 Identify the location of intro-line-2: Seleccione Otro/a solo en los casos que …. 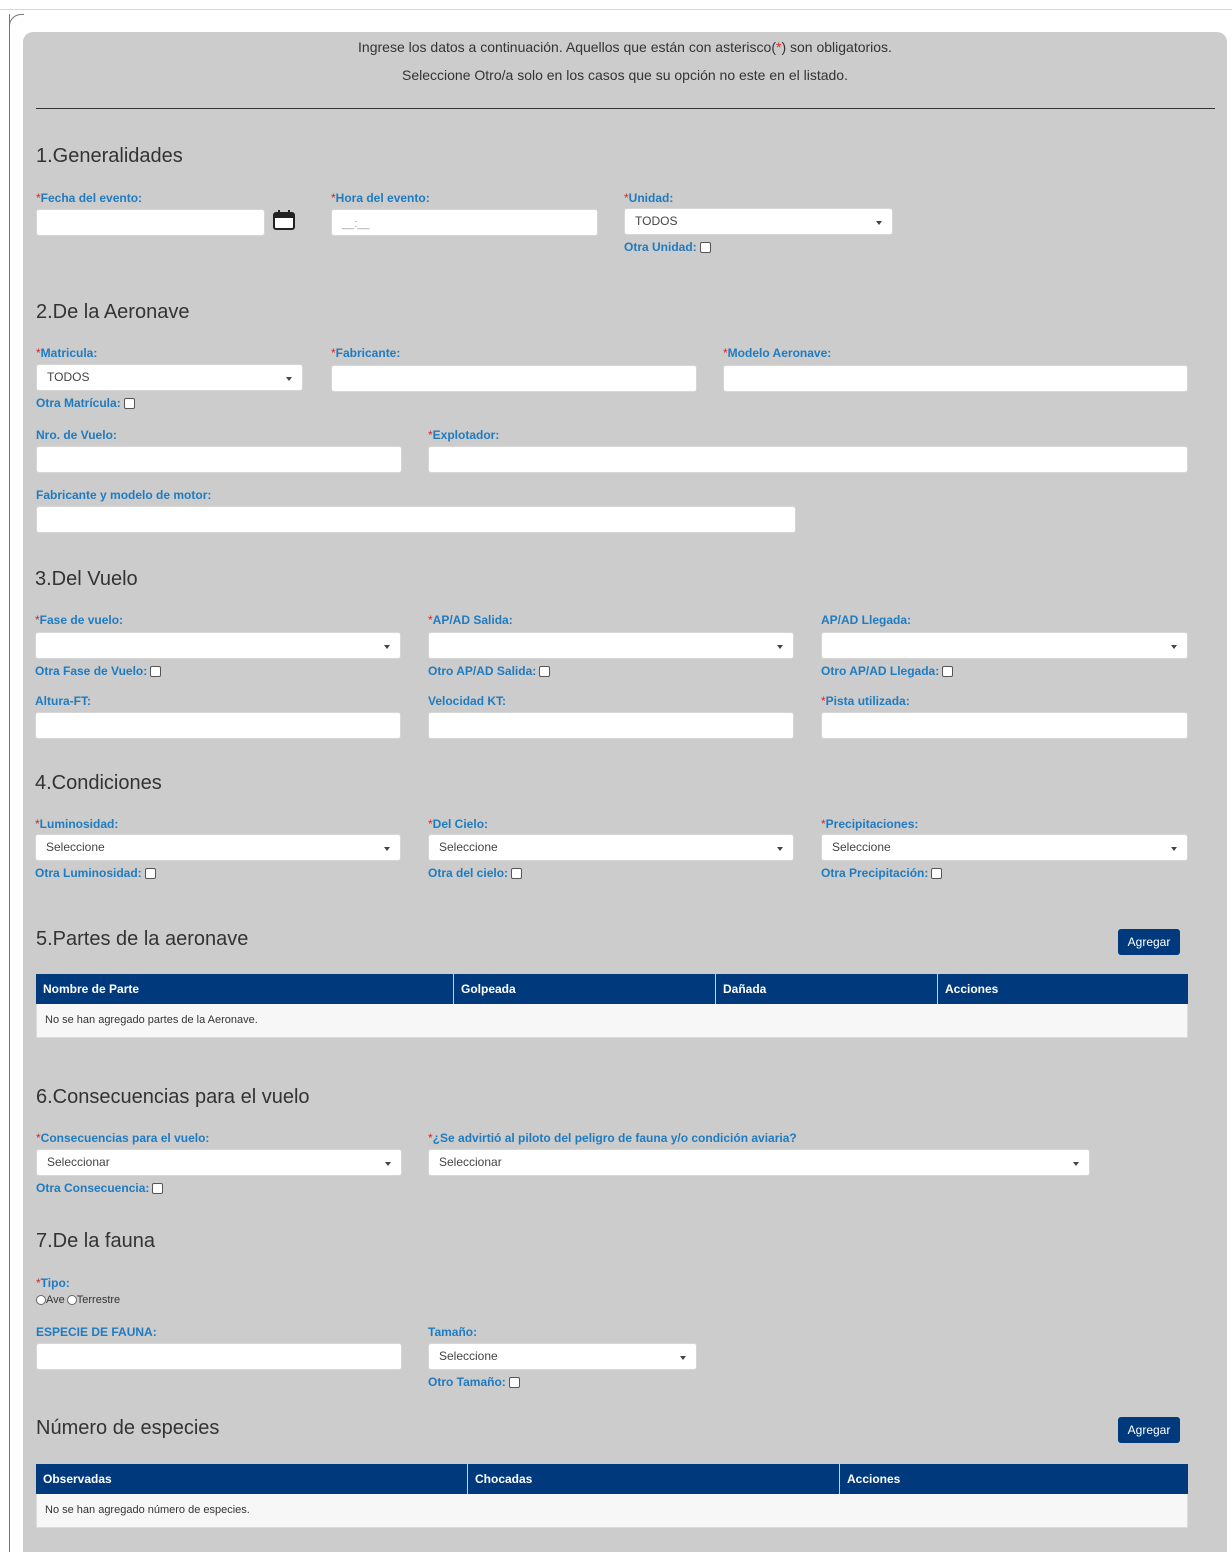
(625, 75).